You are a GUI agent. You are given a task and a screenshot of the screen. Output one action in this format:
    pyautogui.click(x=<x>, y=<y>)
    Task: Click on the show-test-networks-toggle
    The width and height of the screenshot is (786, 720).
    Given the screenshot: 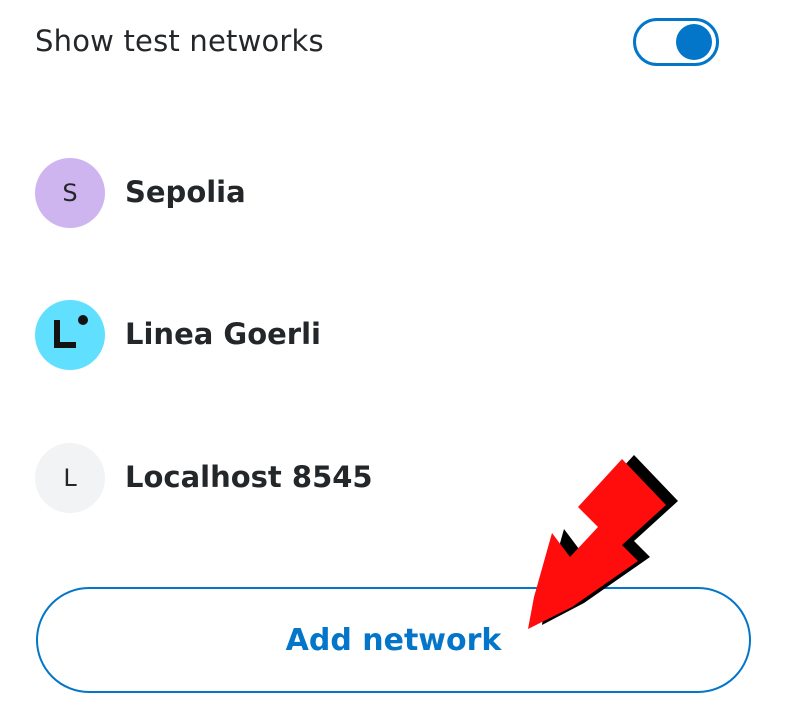 What is the action you would take?
    pyautogui.click(x=676, y=42)
    